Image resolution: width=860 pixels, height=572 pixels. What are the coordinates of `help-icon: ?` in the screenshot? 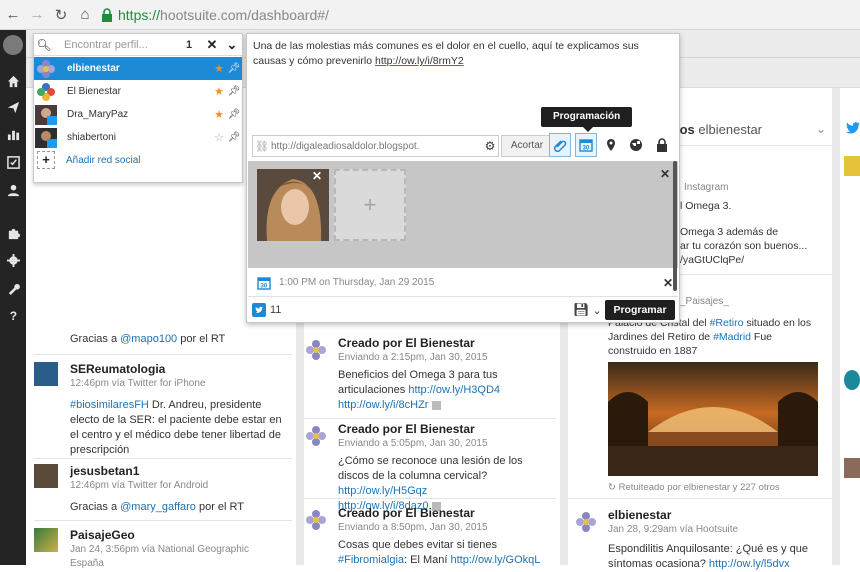 It's located at (13, 315).